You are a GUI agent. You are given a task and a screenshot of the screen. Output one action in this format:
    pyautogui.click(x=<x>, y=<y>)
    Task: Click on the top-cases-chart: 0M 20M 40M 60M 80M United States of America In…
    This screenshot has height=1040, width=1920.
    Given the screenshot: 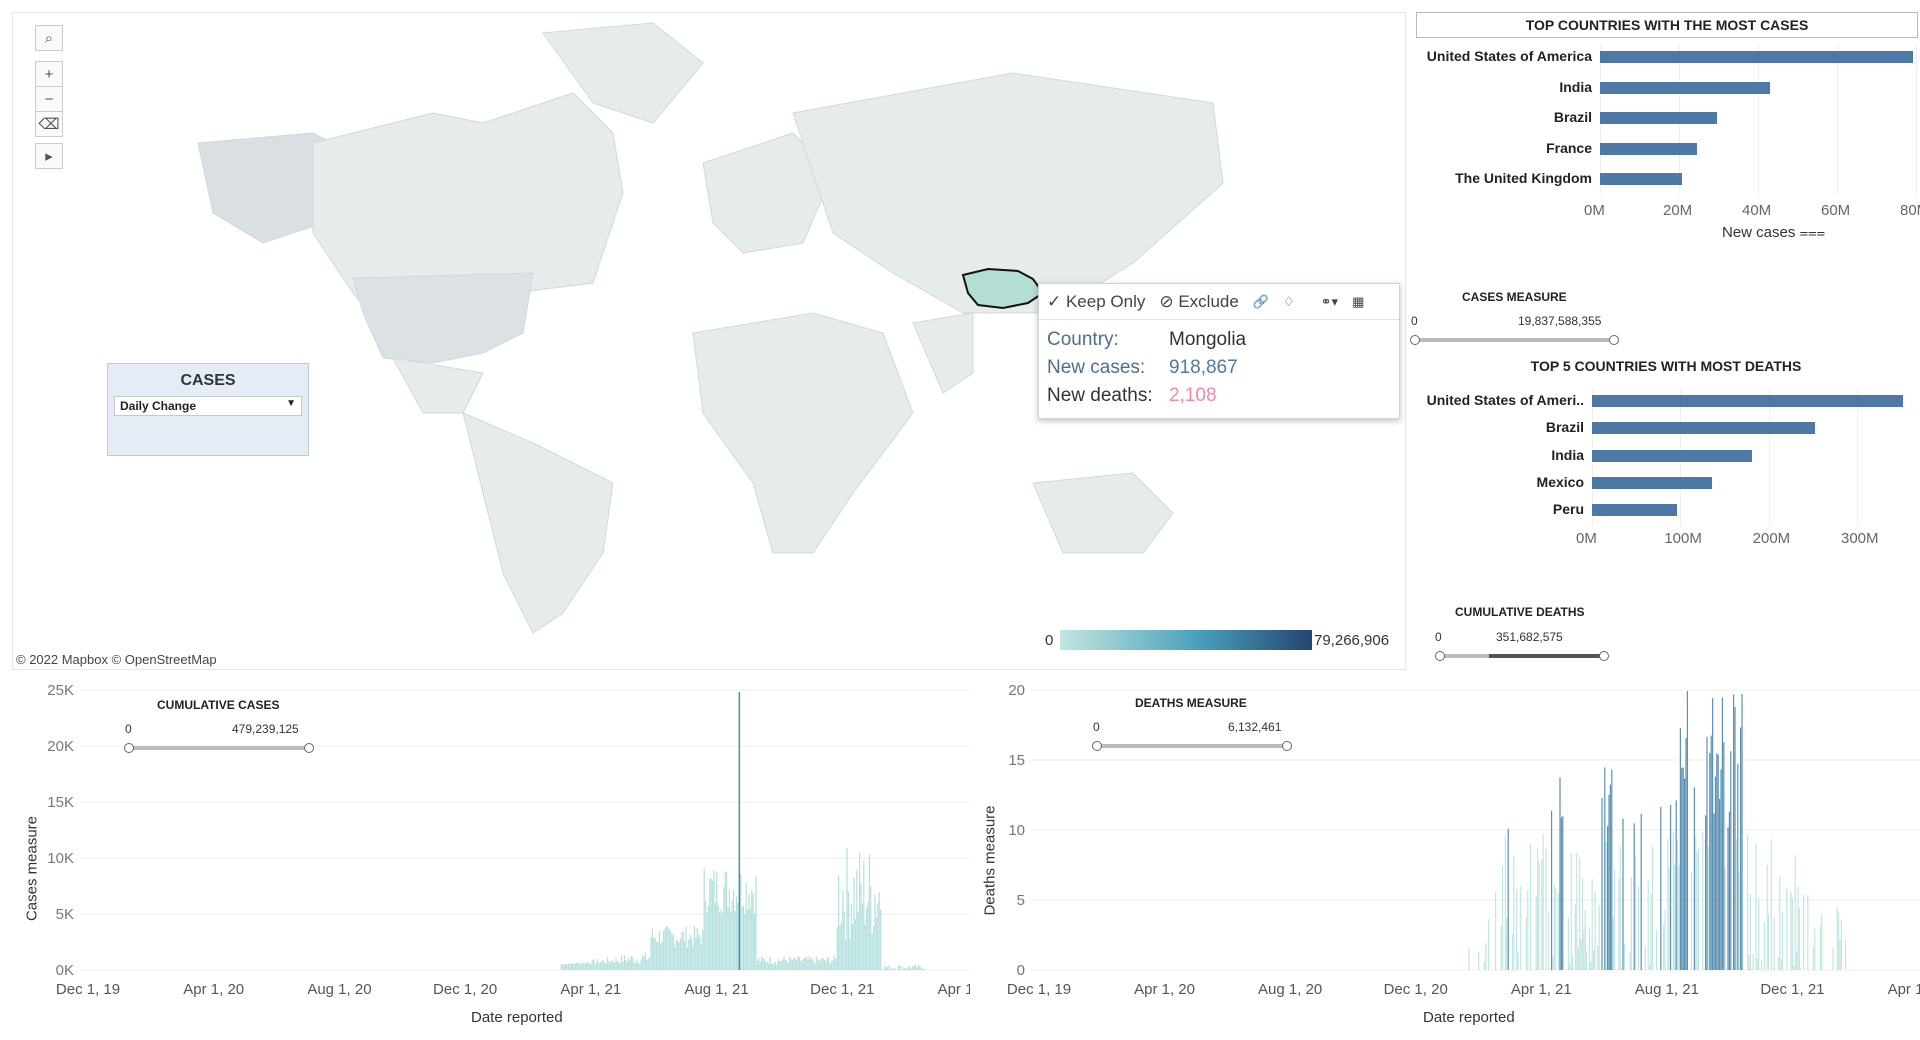 What is the action you would take?
    pyautogui.click(x=1668, y=144)
    